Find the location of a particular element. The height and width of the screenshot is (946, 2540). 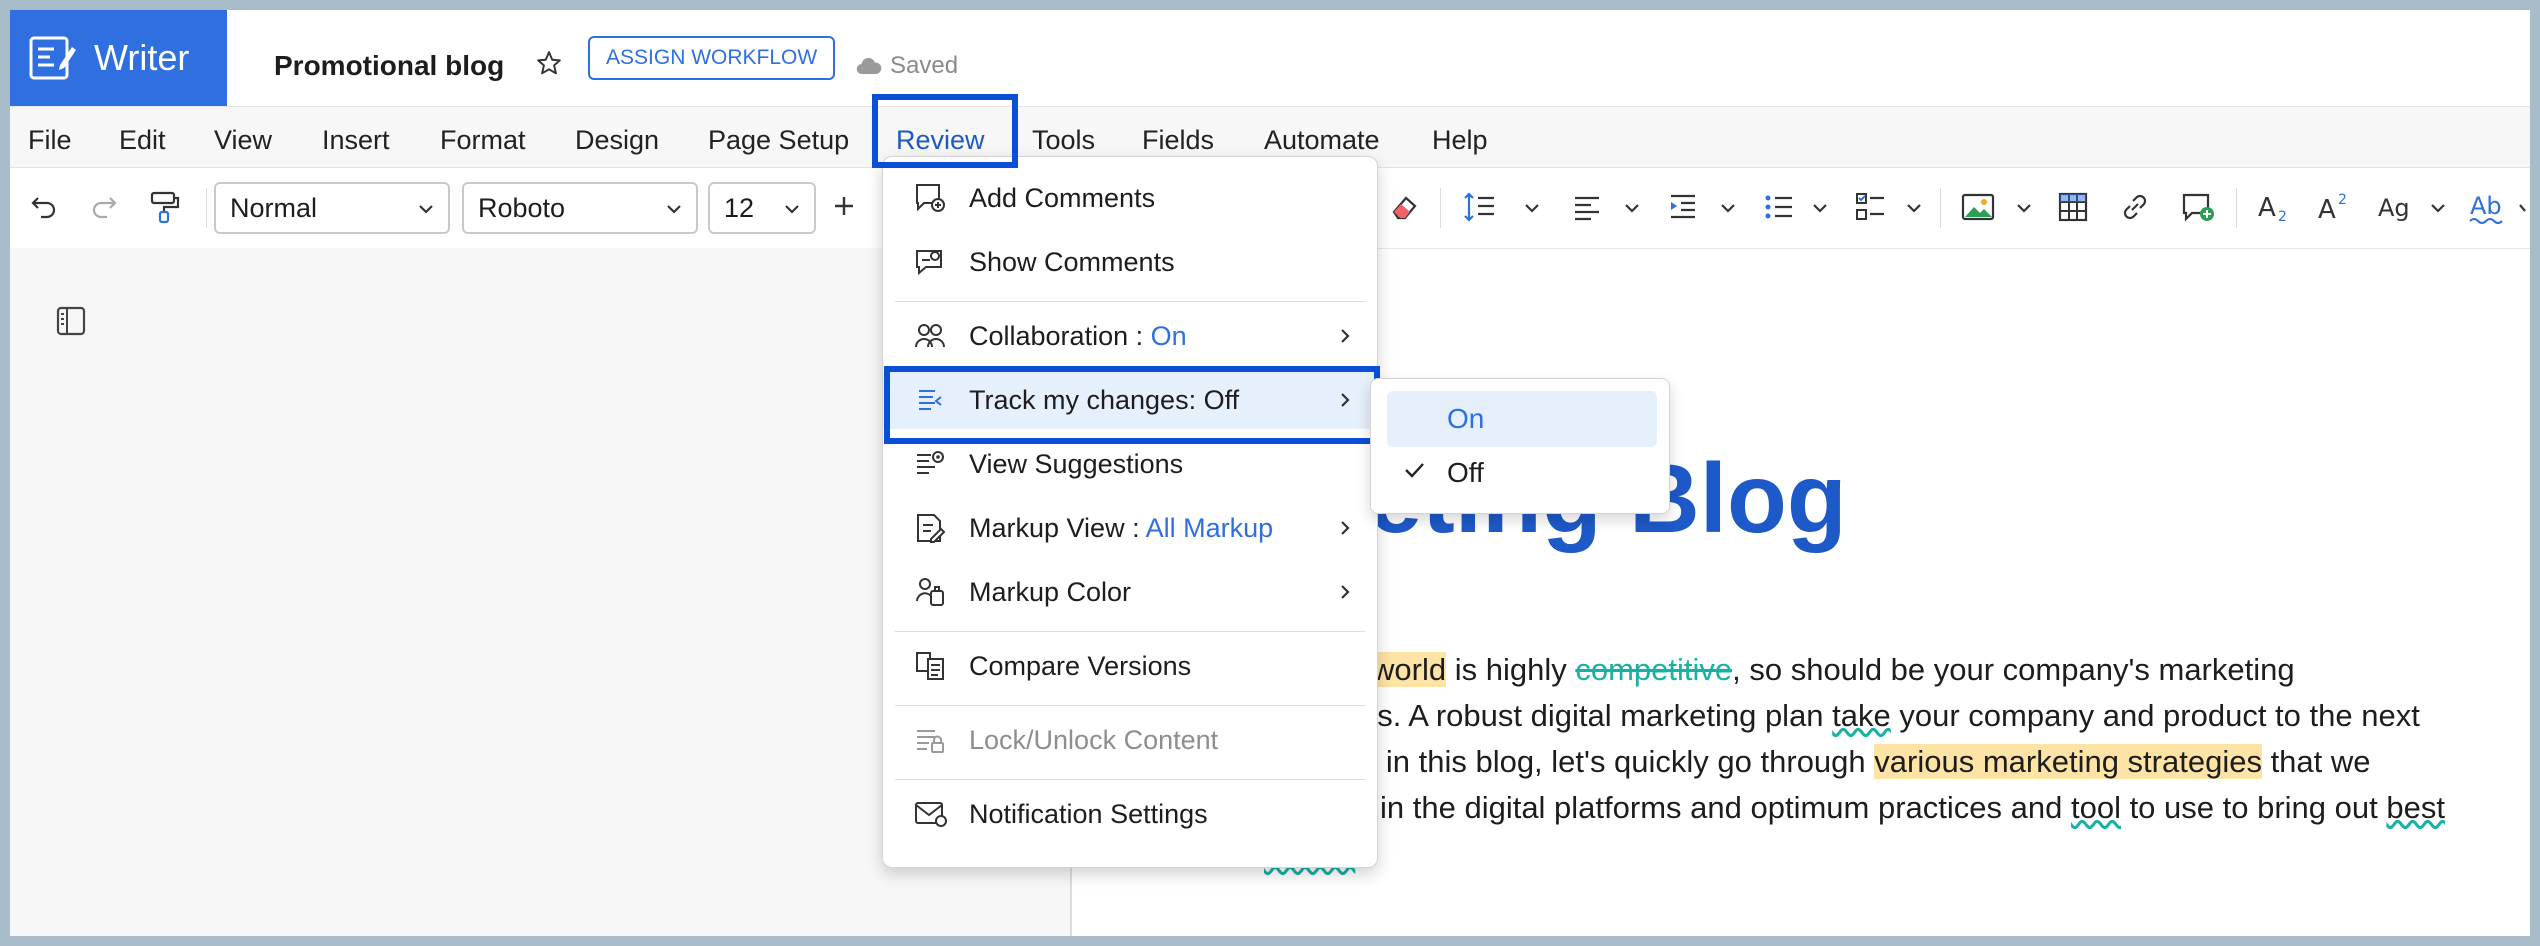

paragraph-style-select: Normal is located at coordinates (332, 208).